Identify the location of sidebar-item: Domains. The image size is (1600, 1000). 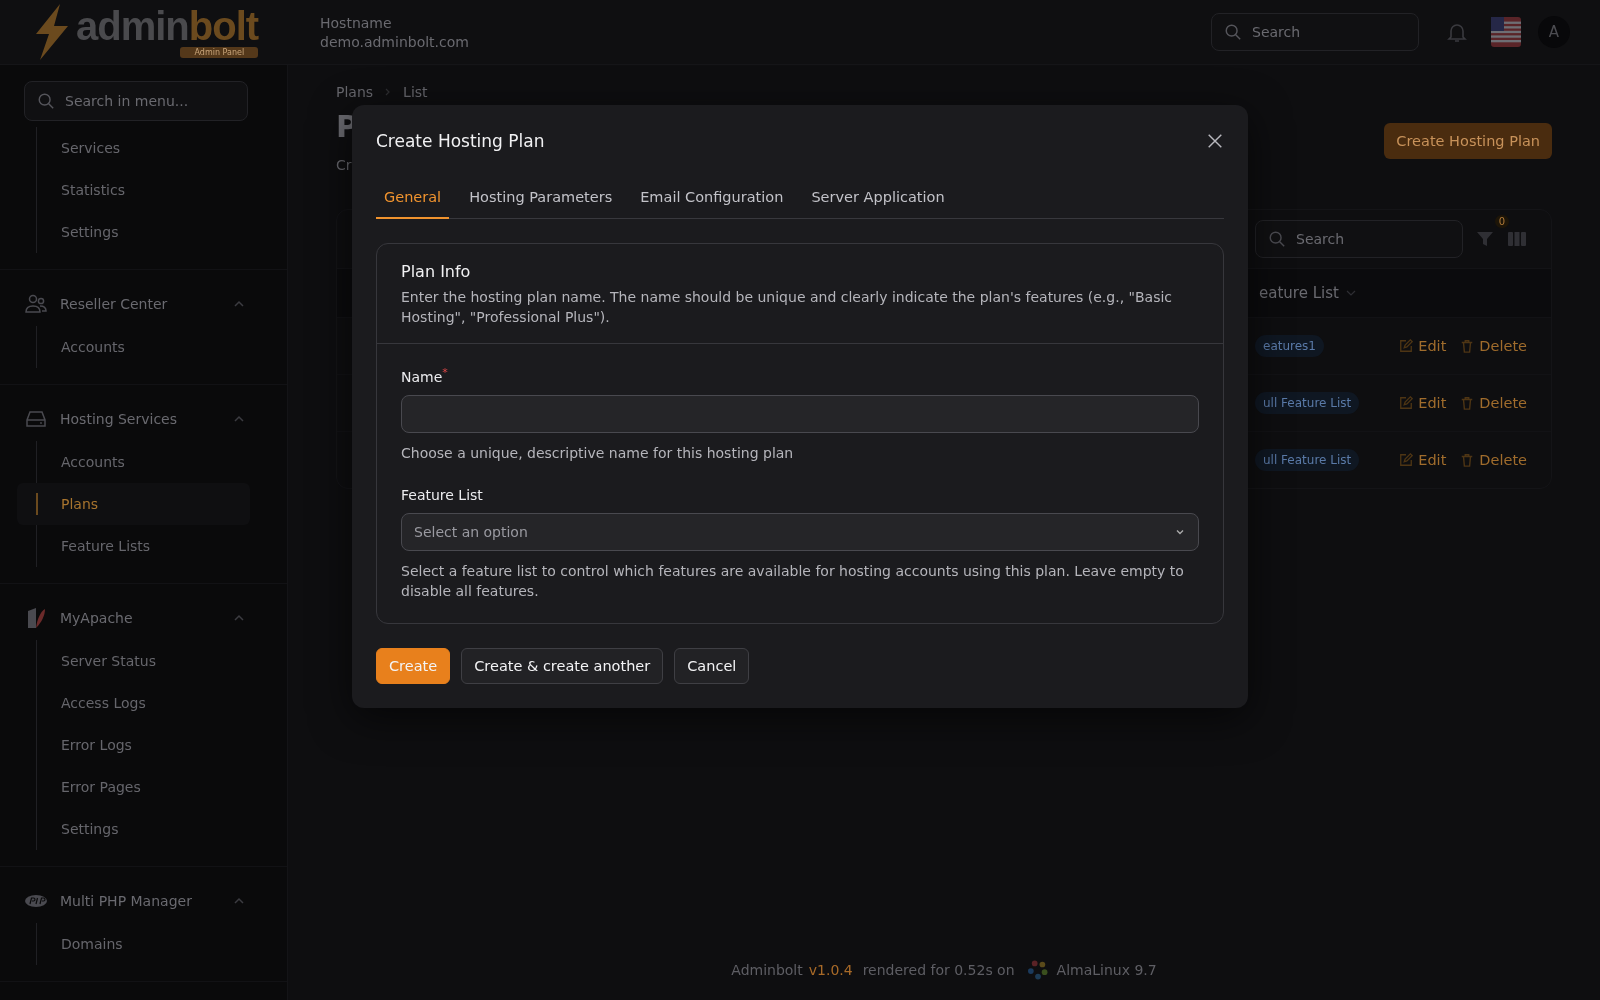
(143, 944).